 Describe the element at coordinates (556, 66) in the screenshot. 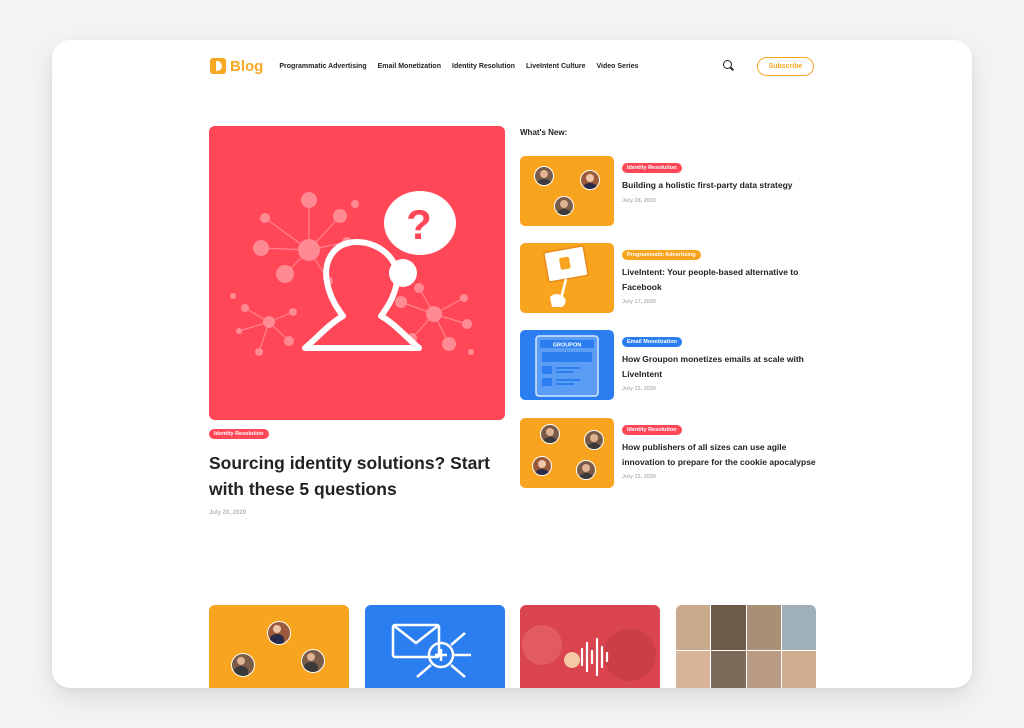

I see `nav-liveintent-culture: LiveIntent Culture` at that location.